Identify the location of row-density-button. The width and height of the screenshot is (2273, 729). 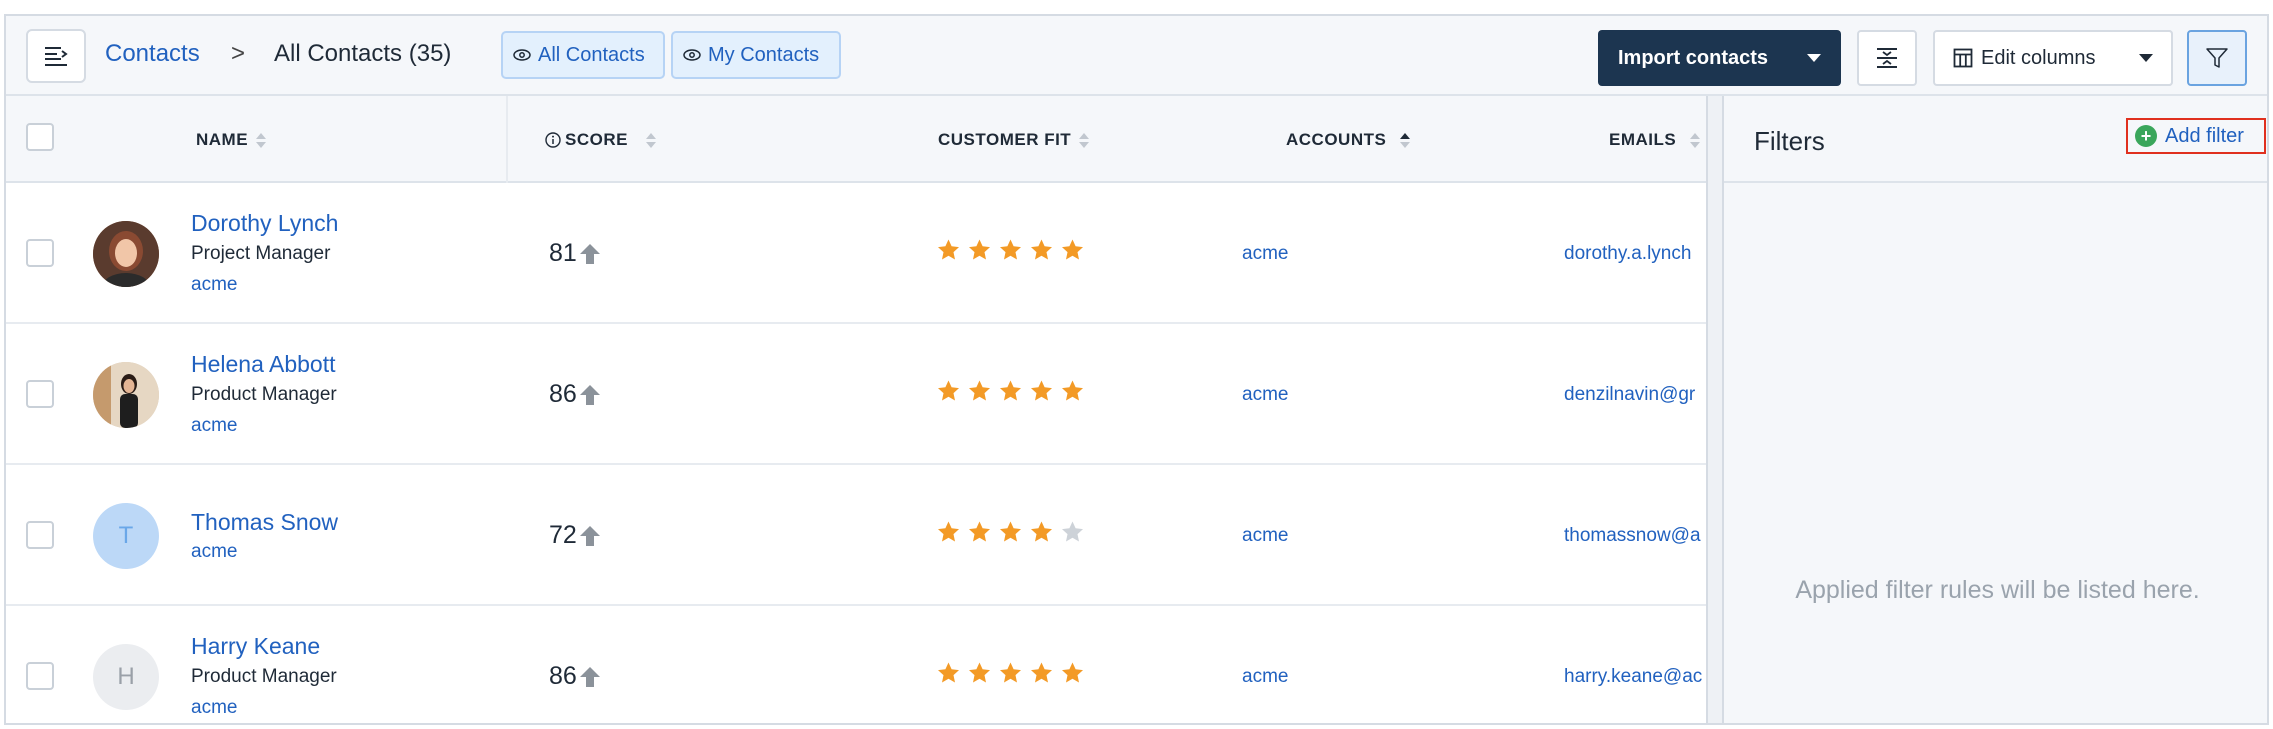
(1887, 58).